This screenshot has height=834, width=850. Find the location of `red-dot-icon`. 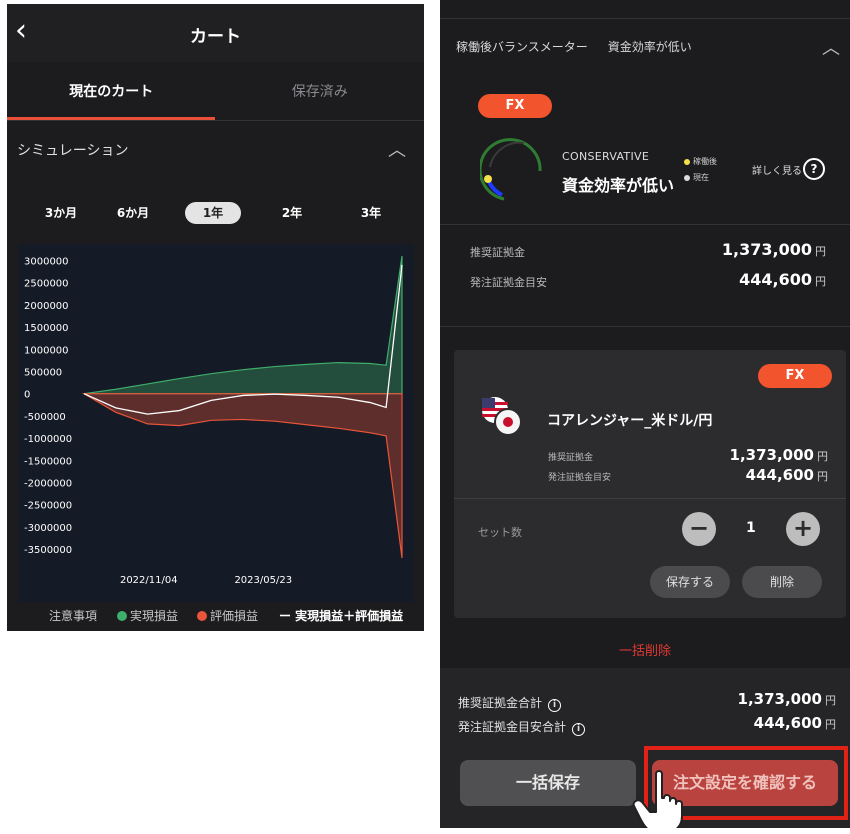

red-dot-icon is located at coordinates (202, 616).